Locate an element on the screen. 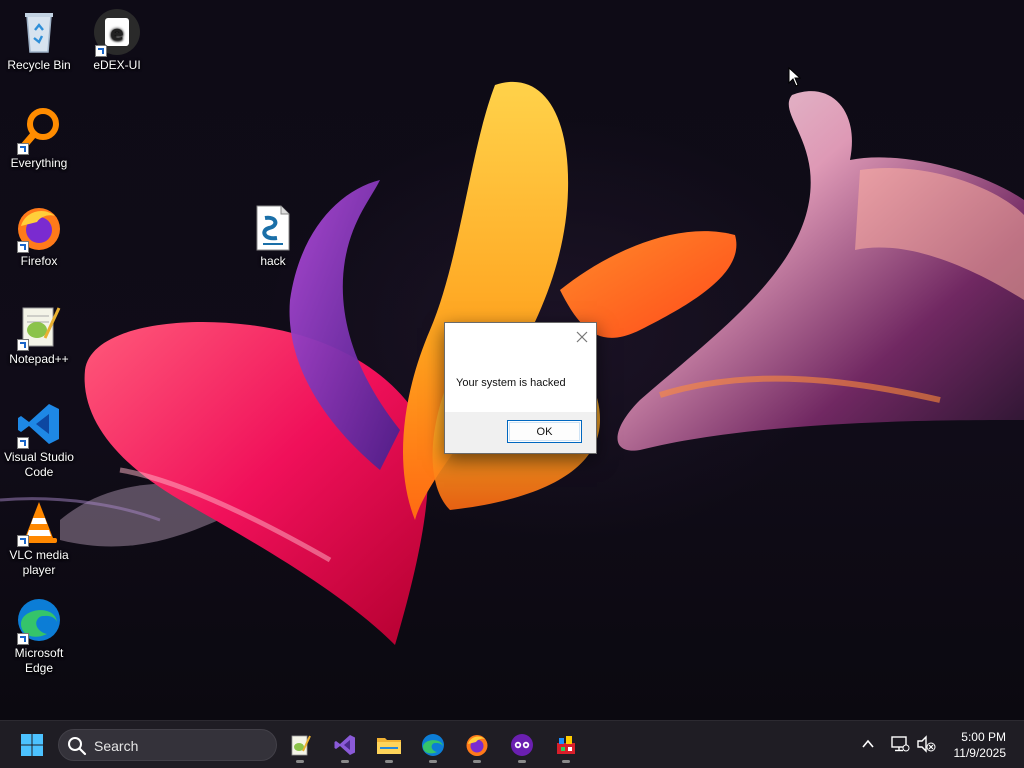 This screenshot has height=768, width=1024. desktop-icon-firefox: Firefox is located at coordinates (39, 236).